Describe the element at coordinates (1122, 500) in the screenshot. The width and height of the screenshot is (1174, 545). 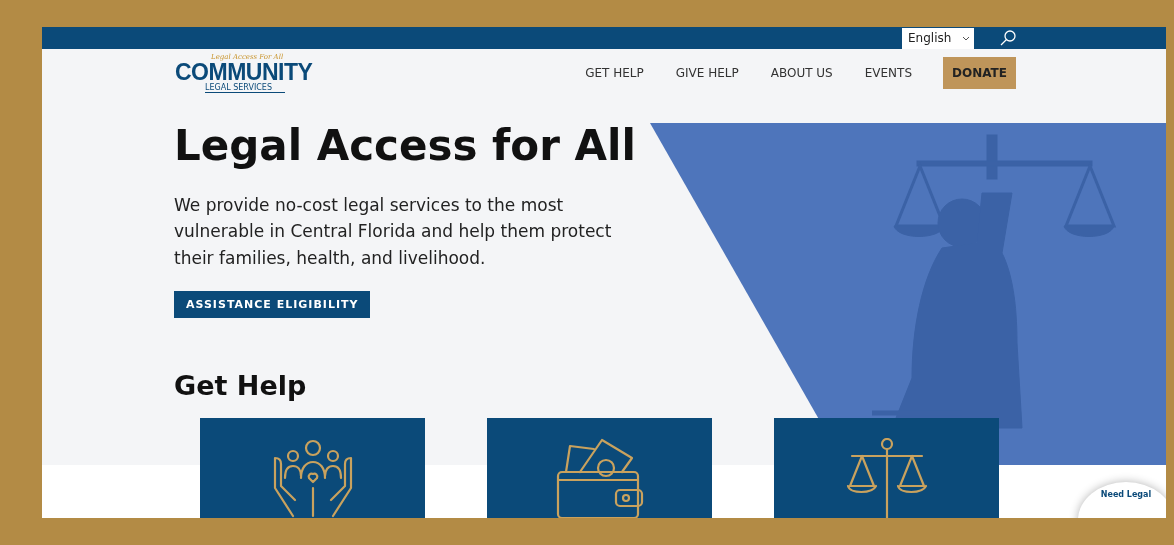
I see `chat-bubble: Need Legal` at that location.